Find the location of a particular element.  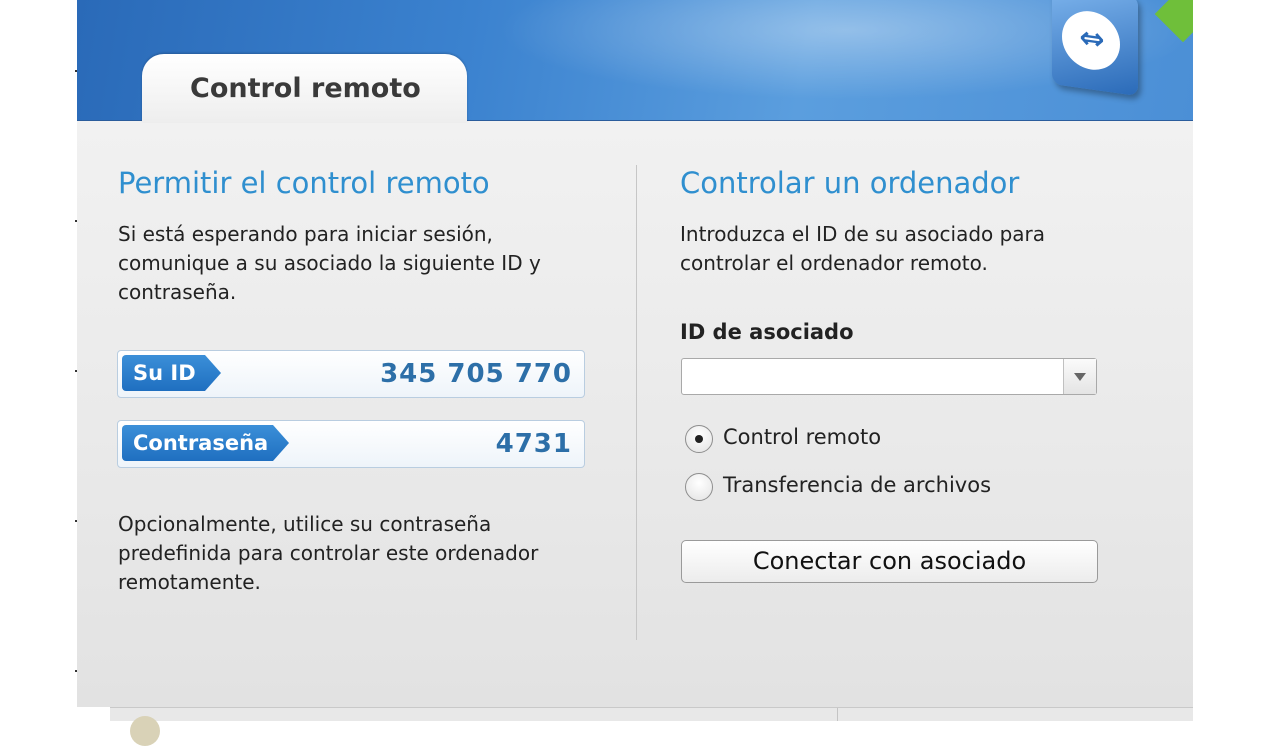

password-label: Contraseña is located at coordinates (205, 443).